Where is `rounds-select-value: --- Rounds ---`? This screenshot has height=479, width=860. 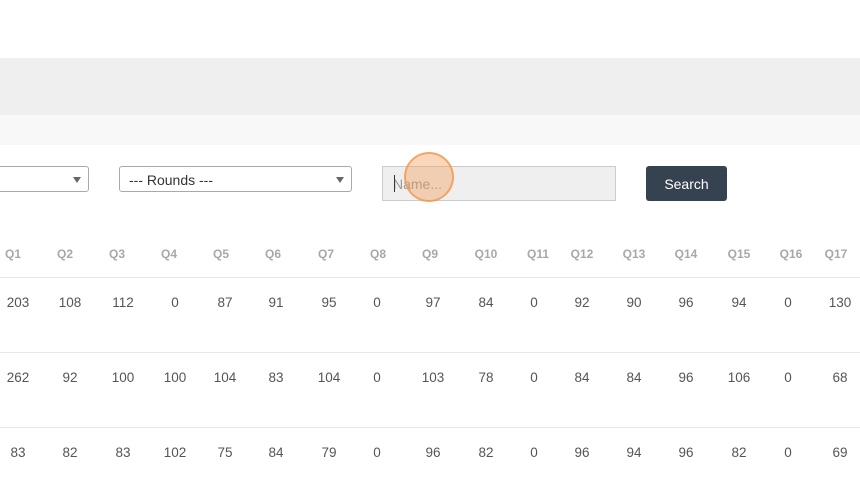 rounds-select-value: --- Rounds --- is located at coordinates (171, 180).